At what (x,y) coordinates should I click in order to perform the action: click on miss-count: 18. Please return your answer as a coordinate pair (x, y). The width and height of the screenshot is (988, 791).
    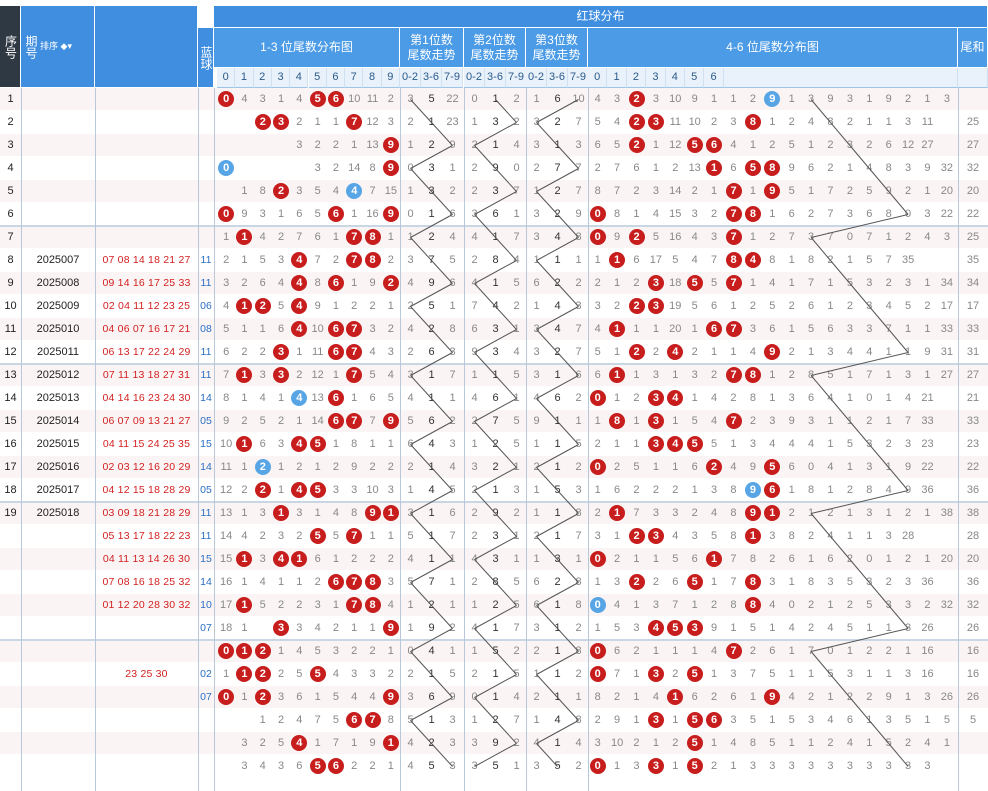
    Looking at the image, I should click on (226, 628).